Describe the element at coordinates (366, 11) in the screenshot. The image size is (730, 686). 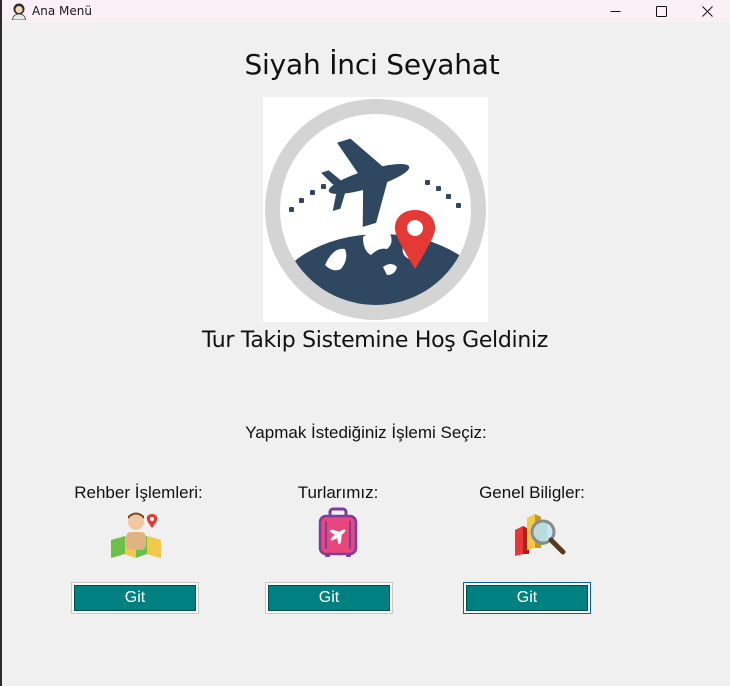
I see `title-bar: Ana Menü` at that location.